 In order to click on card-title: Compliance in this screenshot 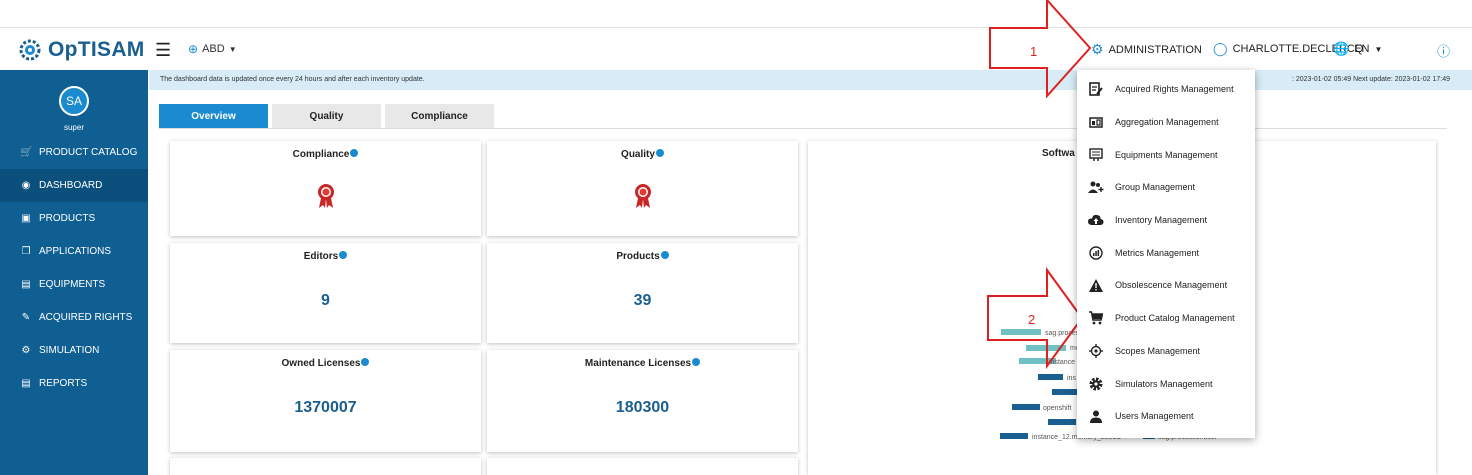, I will do `click(321, 154)`.